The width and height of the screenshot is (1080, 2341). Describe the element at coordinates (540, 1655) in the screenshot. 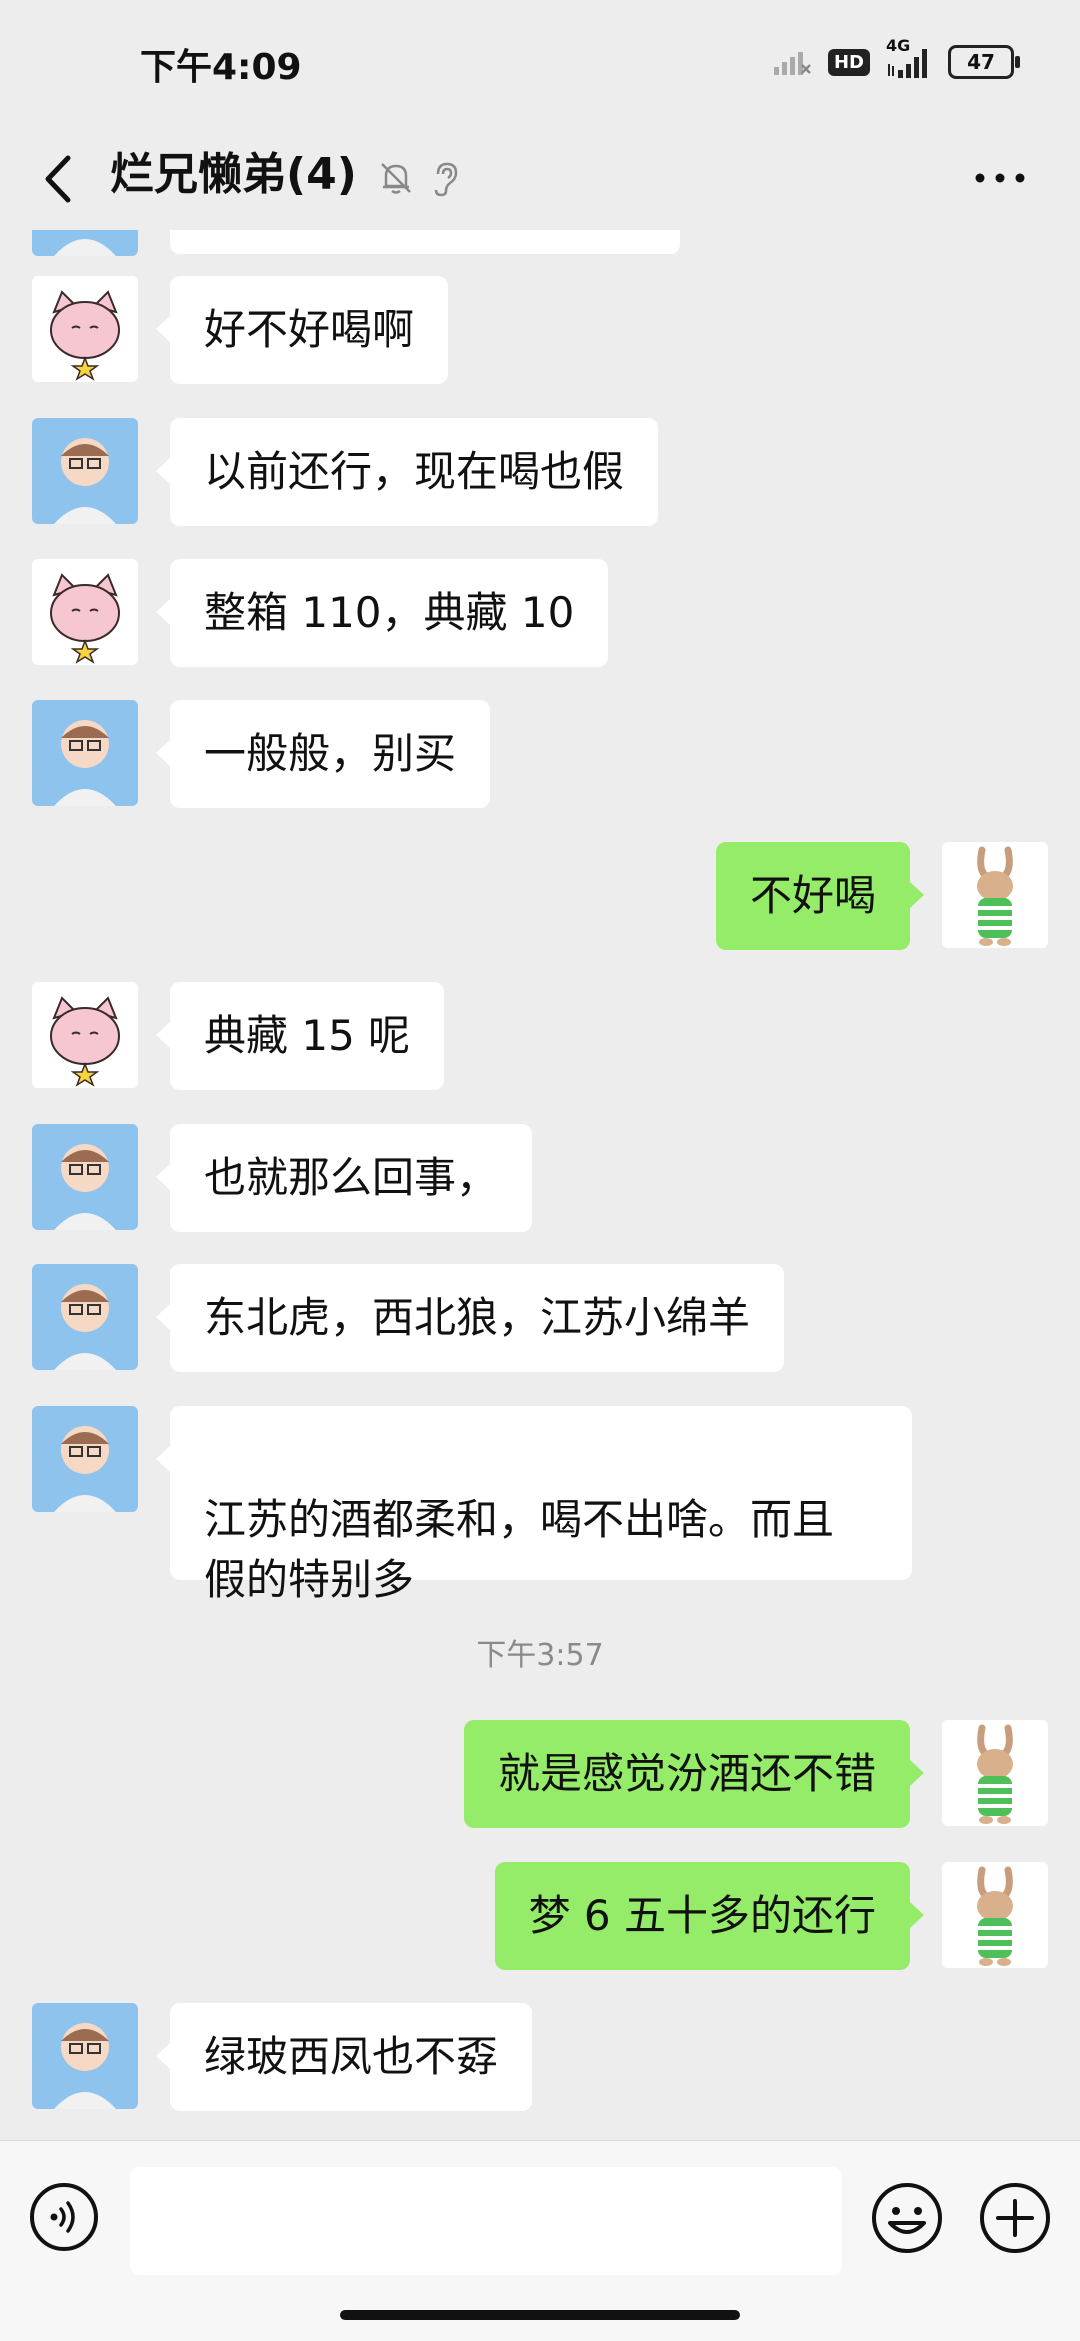

I see `chat-timestamp: 下午3:57` at that location.